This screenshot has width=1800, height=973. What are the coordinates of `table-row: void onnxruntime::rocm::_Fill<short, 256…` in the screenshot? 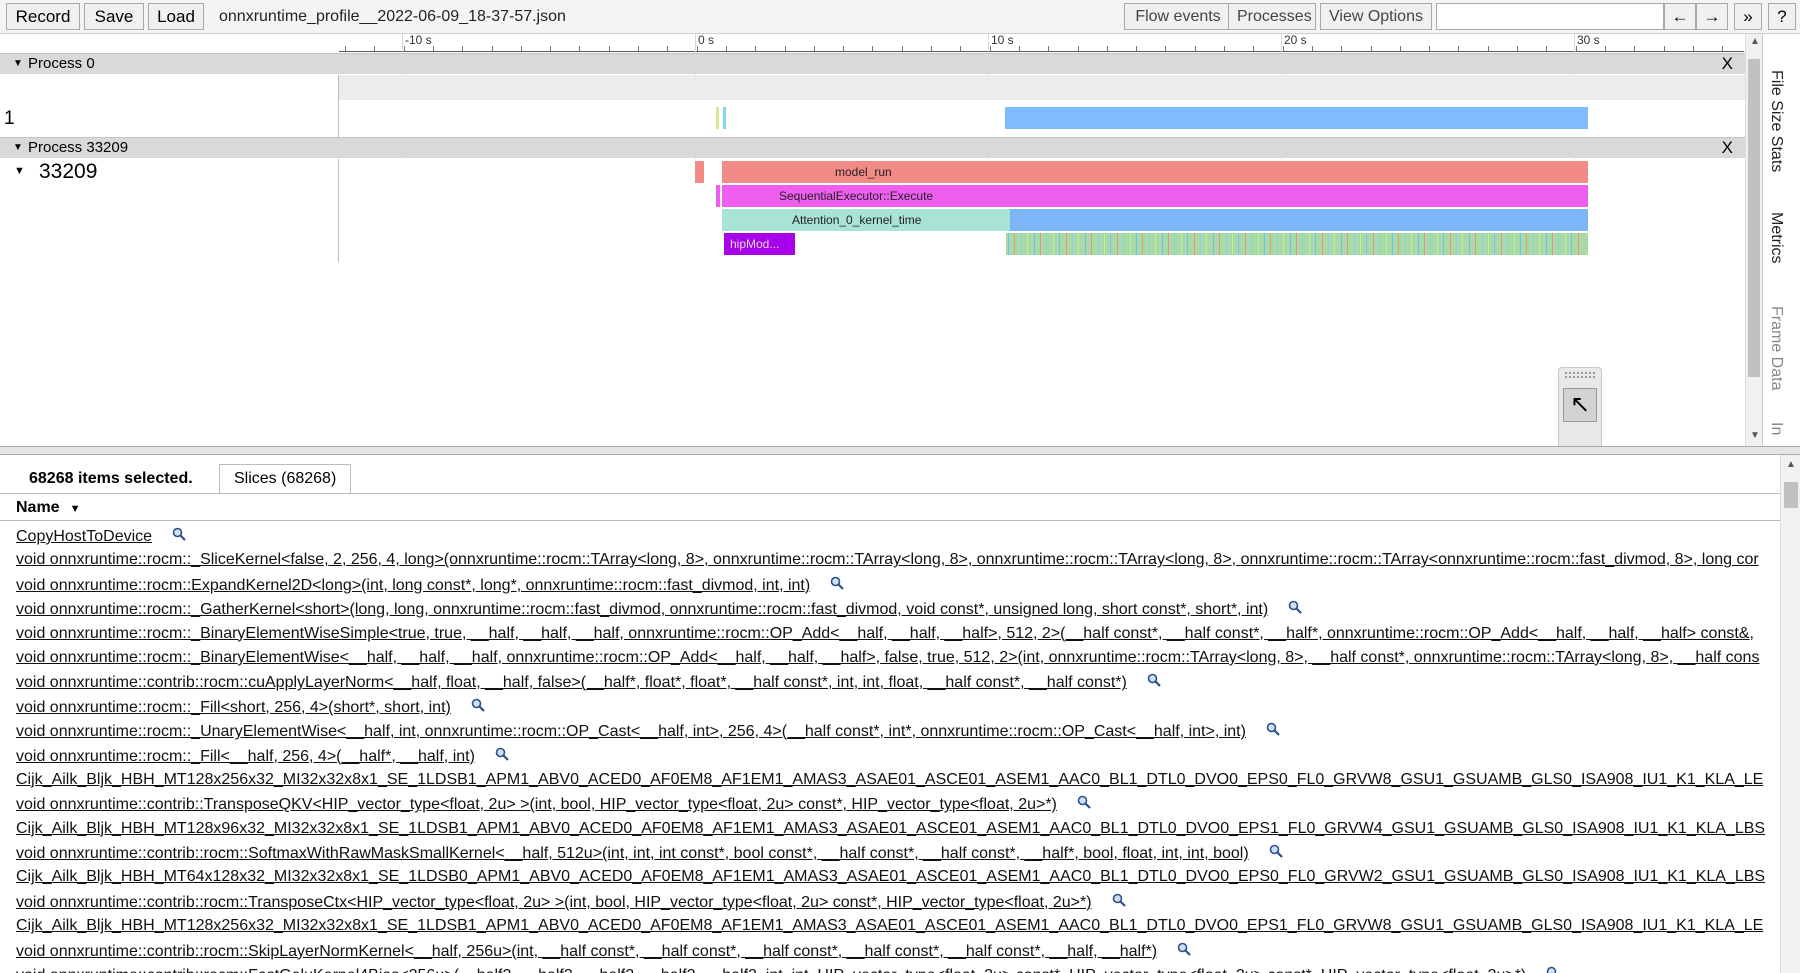 It's located at (890, 707).